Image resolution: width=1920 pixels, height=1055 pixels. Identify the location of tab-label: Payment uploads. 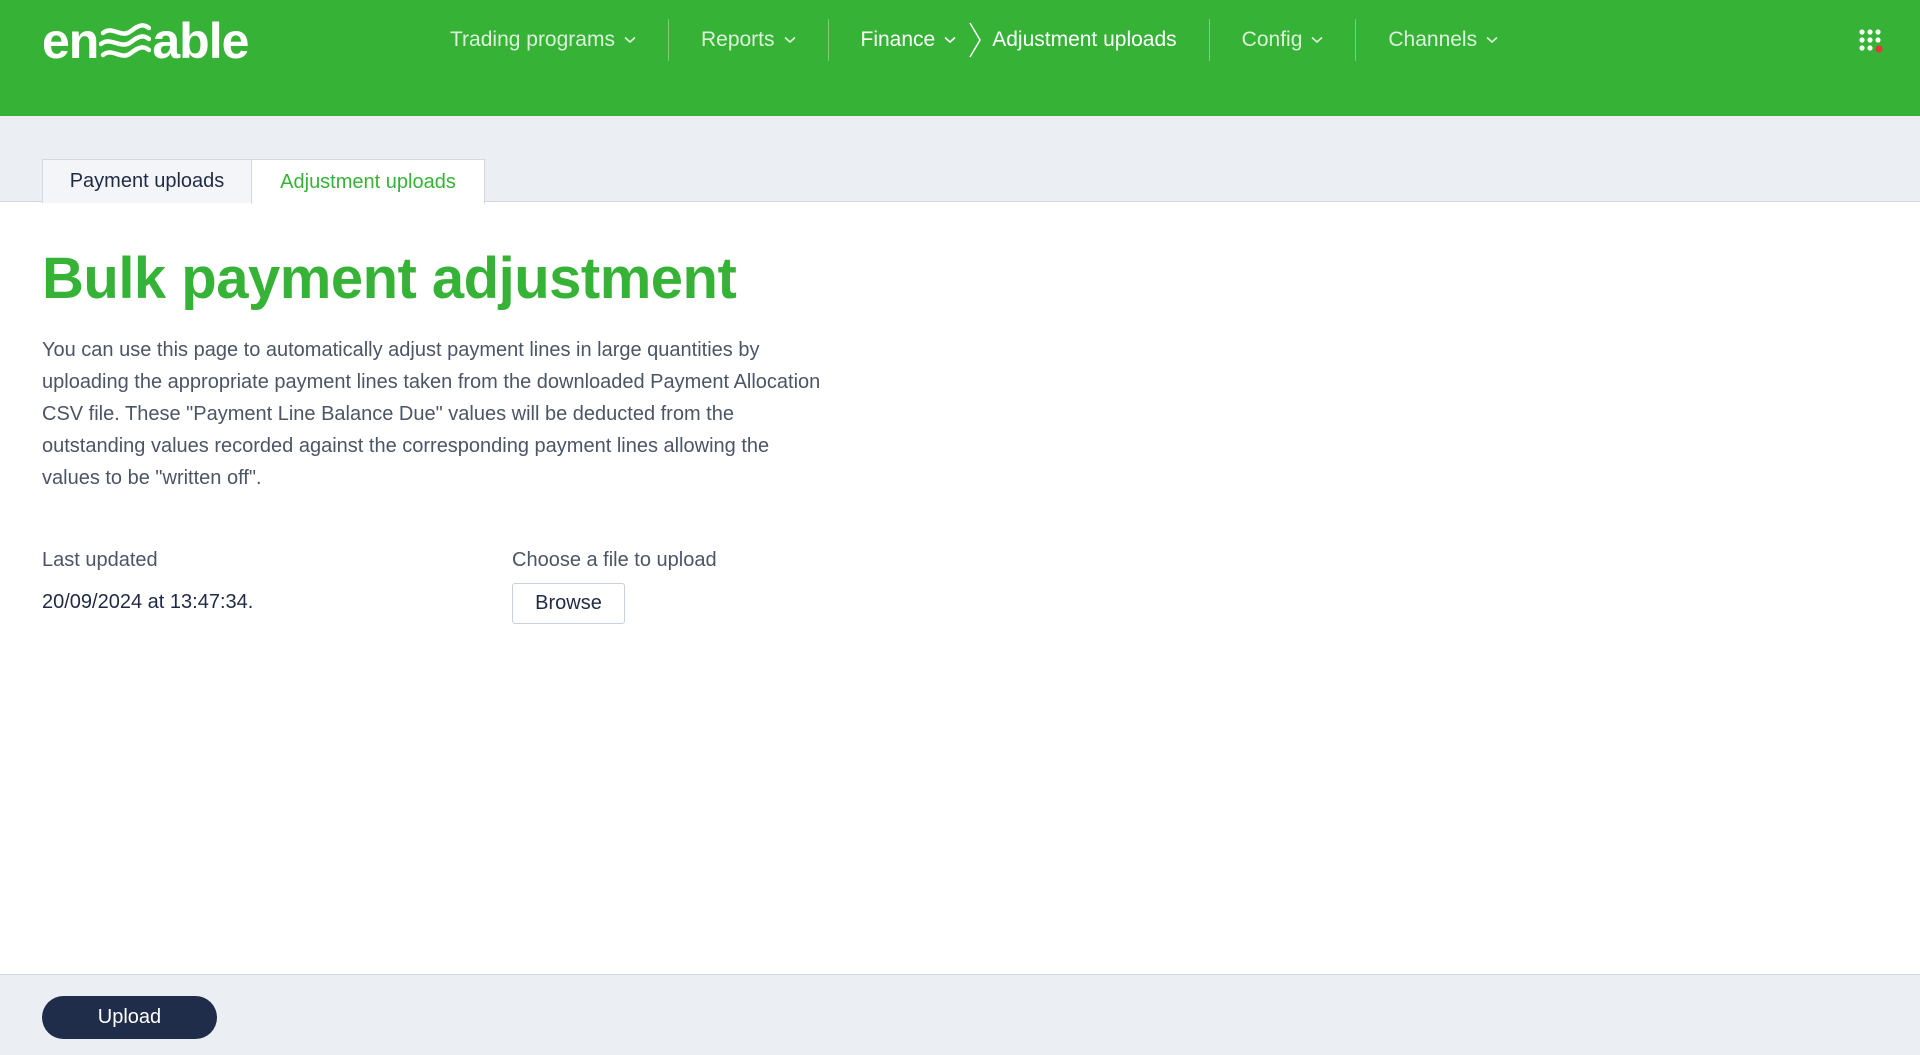
(147, 181).